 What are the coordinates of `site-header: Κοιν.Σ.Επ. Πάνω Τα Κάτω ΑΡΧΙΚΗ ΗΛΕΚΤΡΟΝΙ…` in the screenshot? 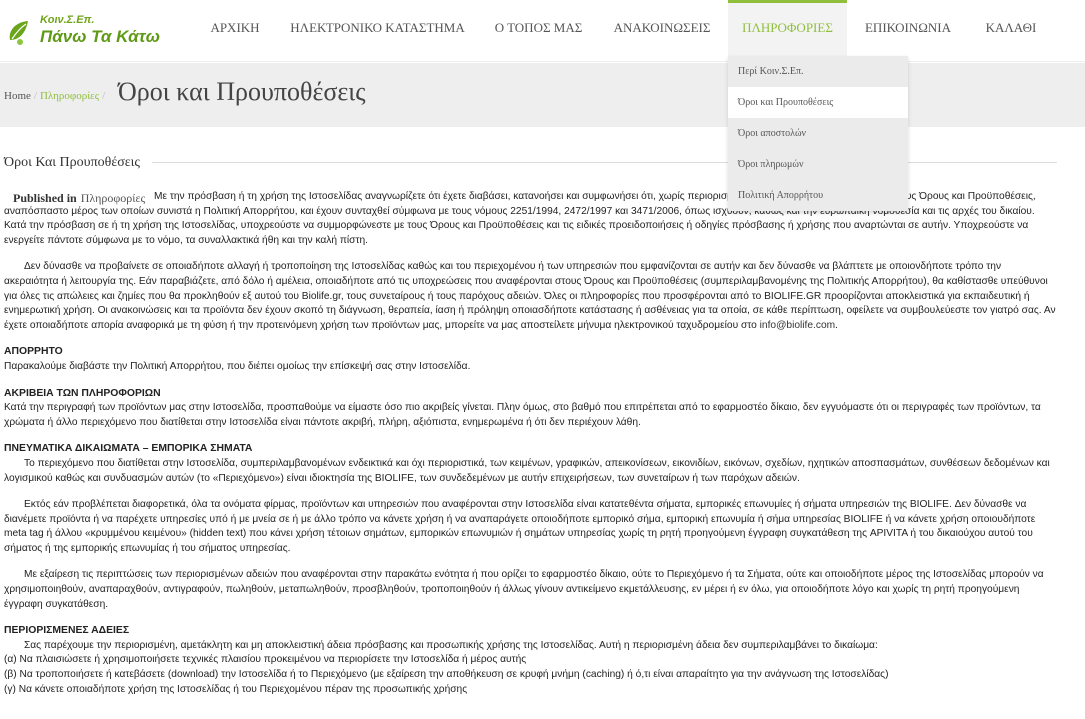 It's located at (542, 31).